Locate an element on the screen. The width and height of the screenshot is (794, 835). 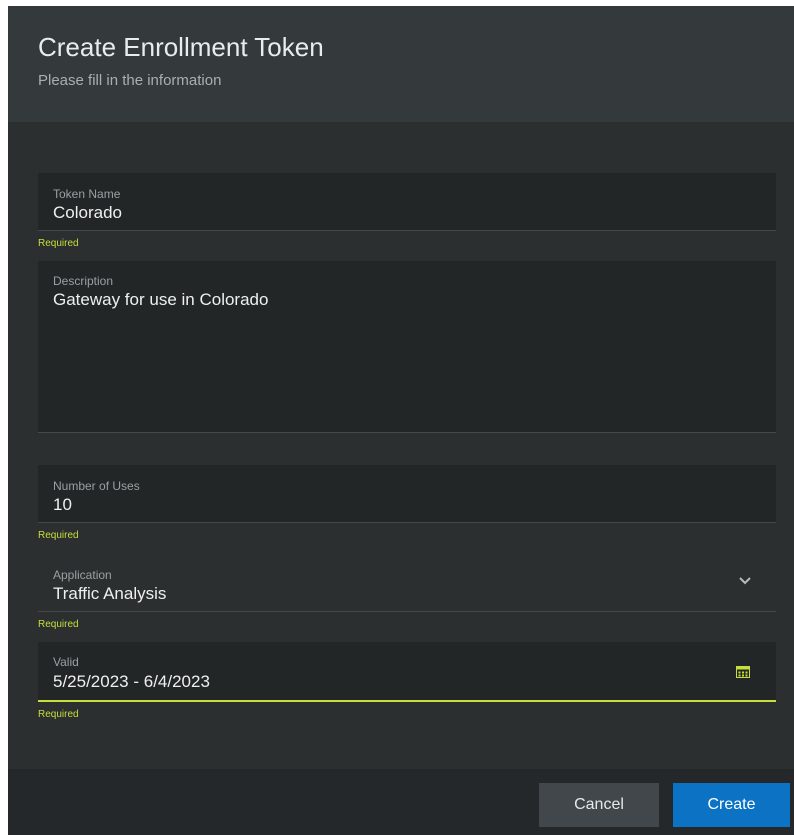
number-of-uses-input: 10 is located at coordinates (62, 505).